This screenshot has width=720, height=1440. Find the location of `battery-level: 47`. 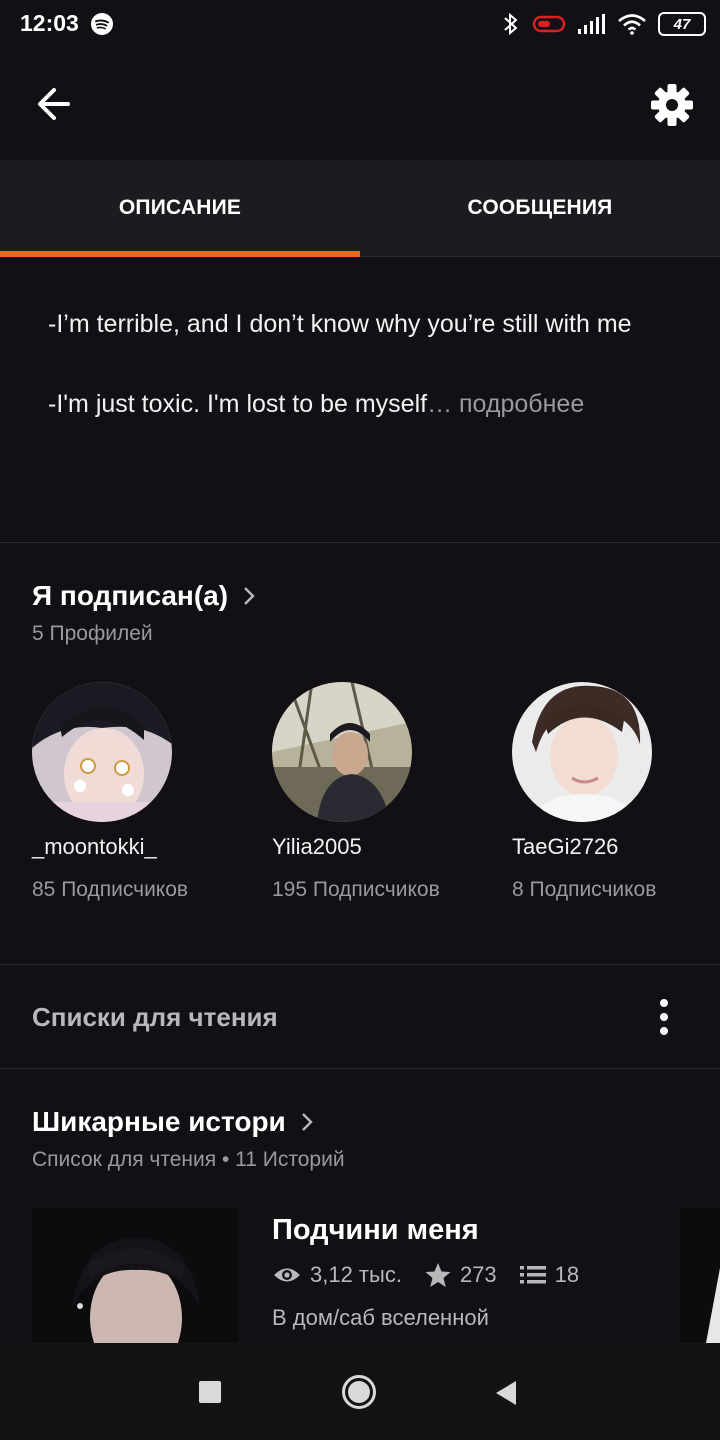

battery-level: 47 is located at coordinates (682, 24).